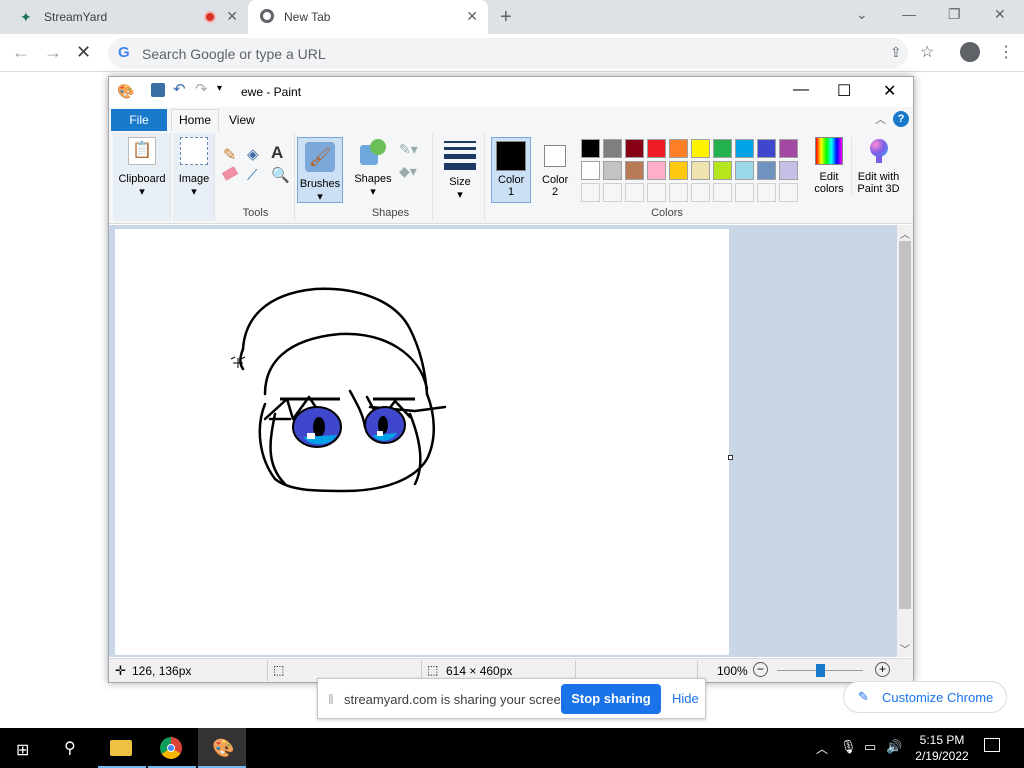  I want to click on scroll-thumb, so click(905, 425).